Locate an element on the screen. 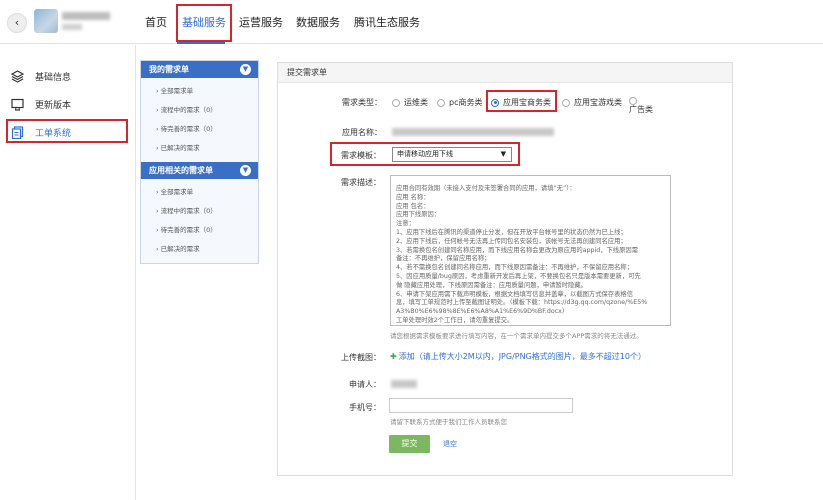 Image resolution: width=823 pixels, height=500 pixels. group-header-my-requests: 我的需求单 ▼ is located at coordinates (199, 69).